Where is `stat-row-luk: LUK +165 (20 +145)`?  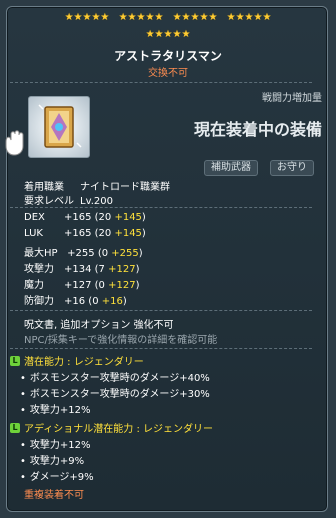
stat-row-luk: LUK +165 (20 +145) is located at coordinates (85, 233).